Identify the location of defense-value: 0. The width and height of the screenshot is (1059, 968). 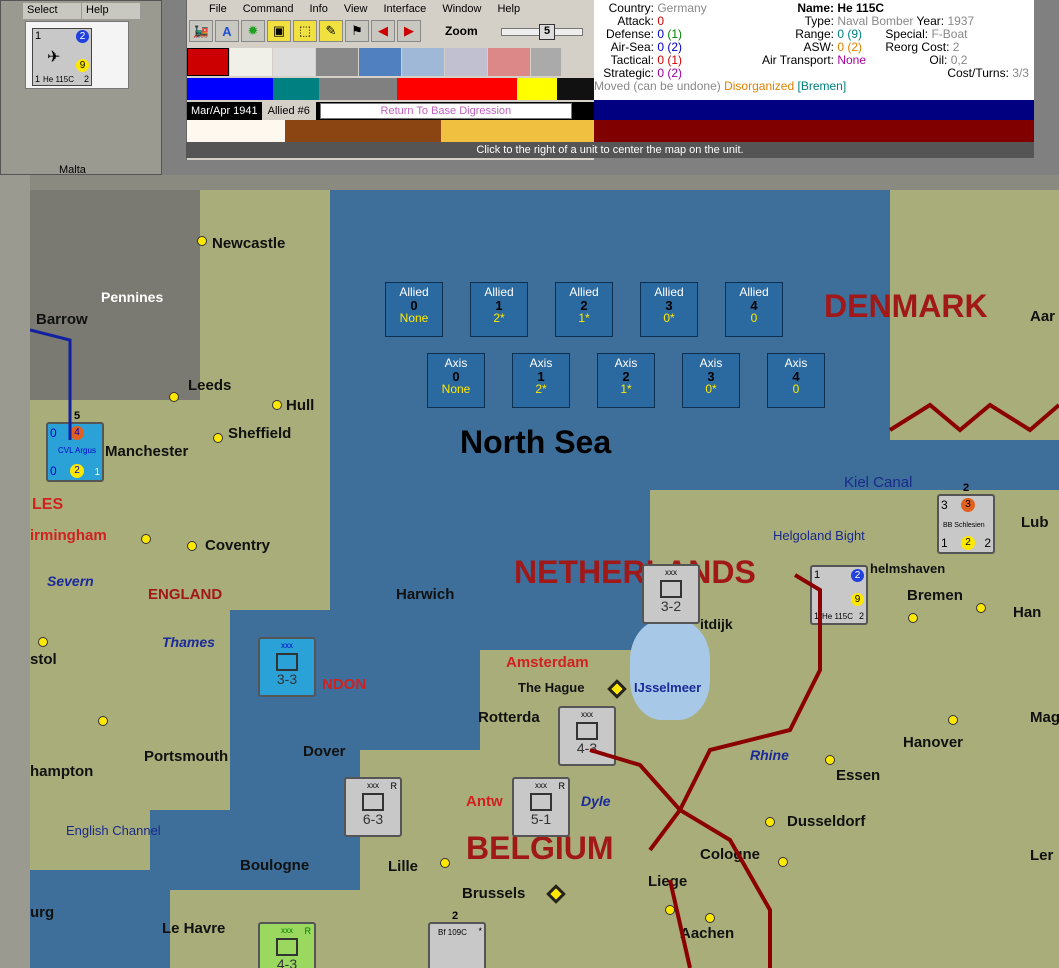
(661, 34).